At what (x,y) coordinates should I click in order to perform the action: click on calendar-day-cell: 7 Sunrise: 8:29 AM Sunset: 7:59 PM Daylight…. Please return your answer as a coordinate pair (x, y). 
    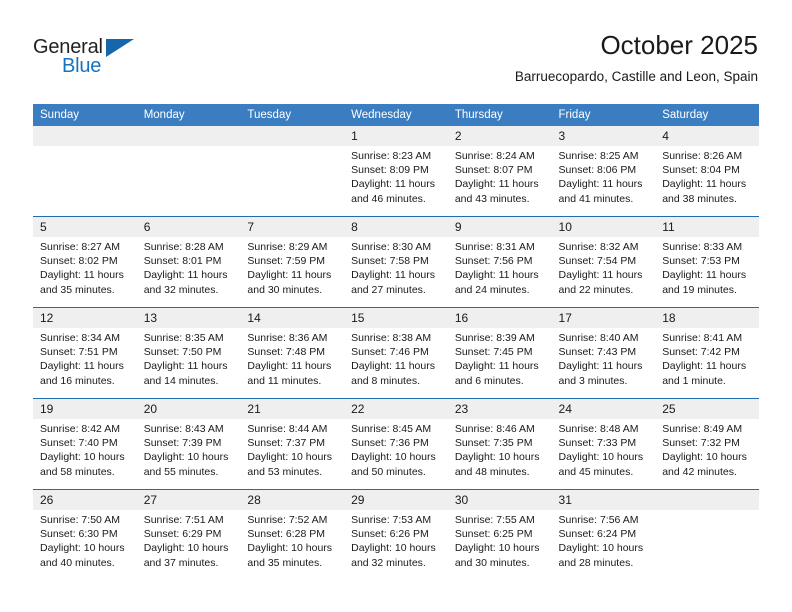
    Looking at the image, I should click on (292, 262).